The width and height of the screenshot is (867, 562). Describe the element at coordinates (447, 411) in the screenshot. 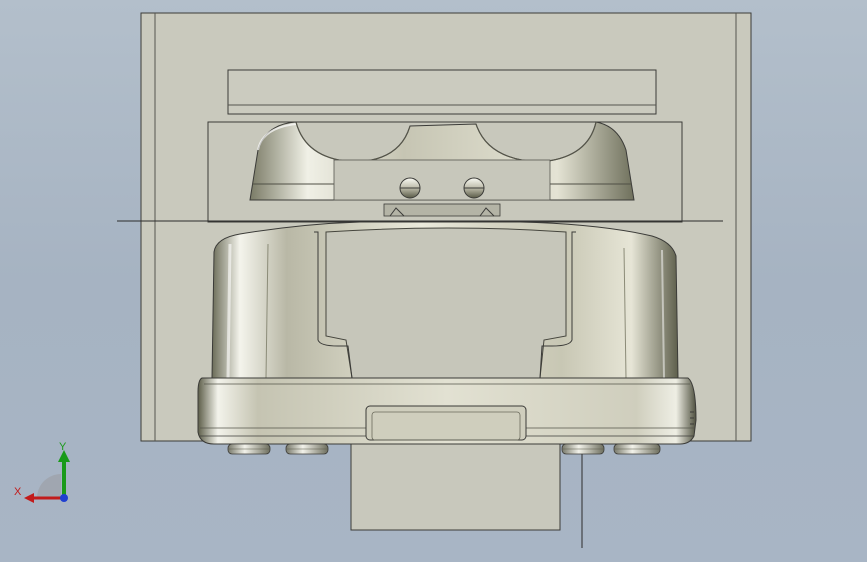

I see `base-flange` at that location.